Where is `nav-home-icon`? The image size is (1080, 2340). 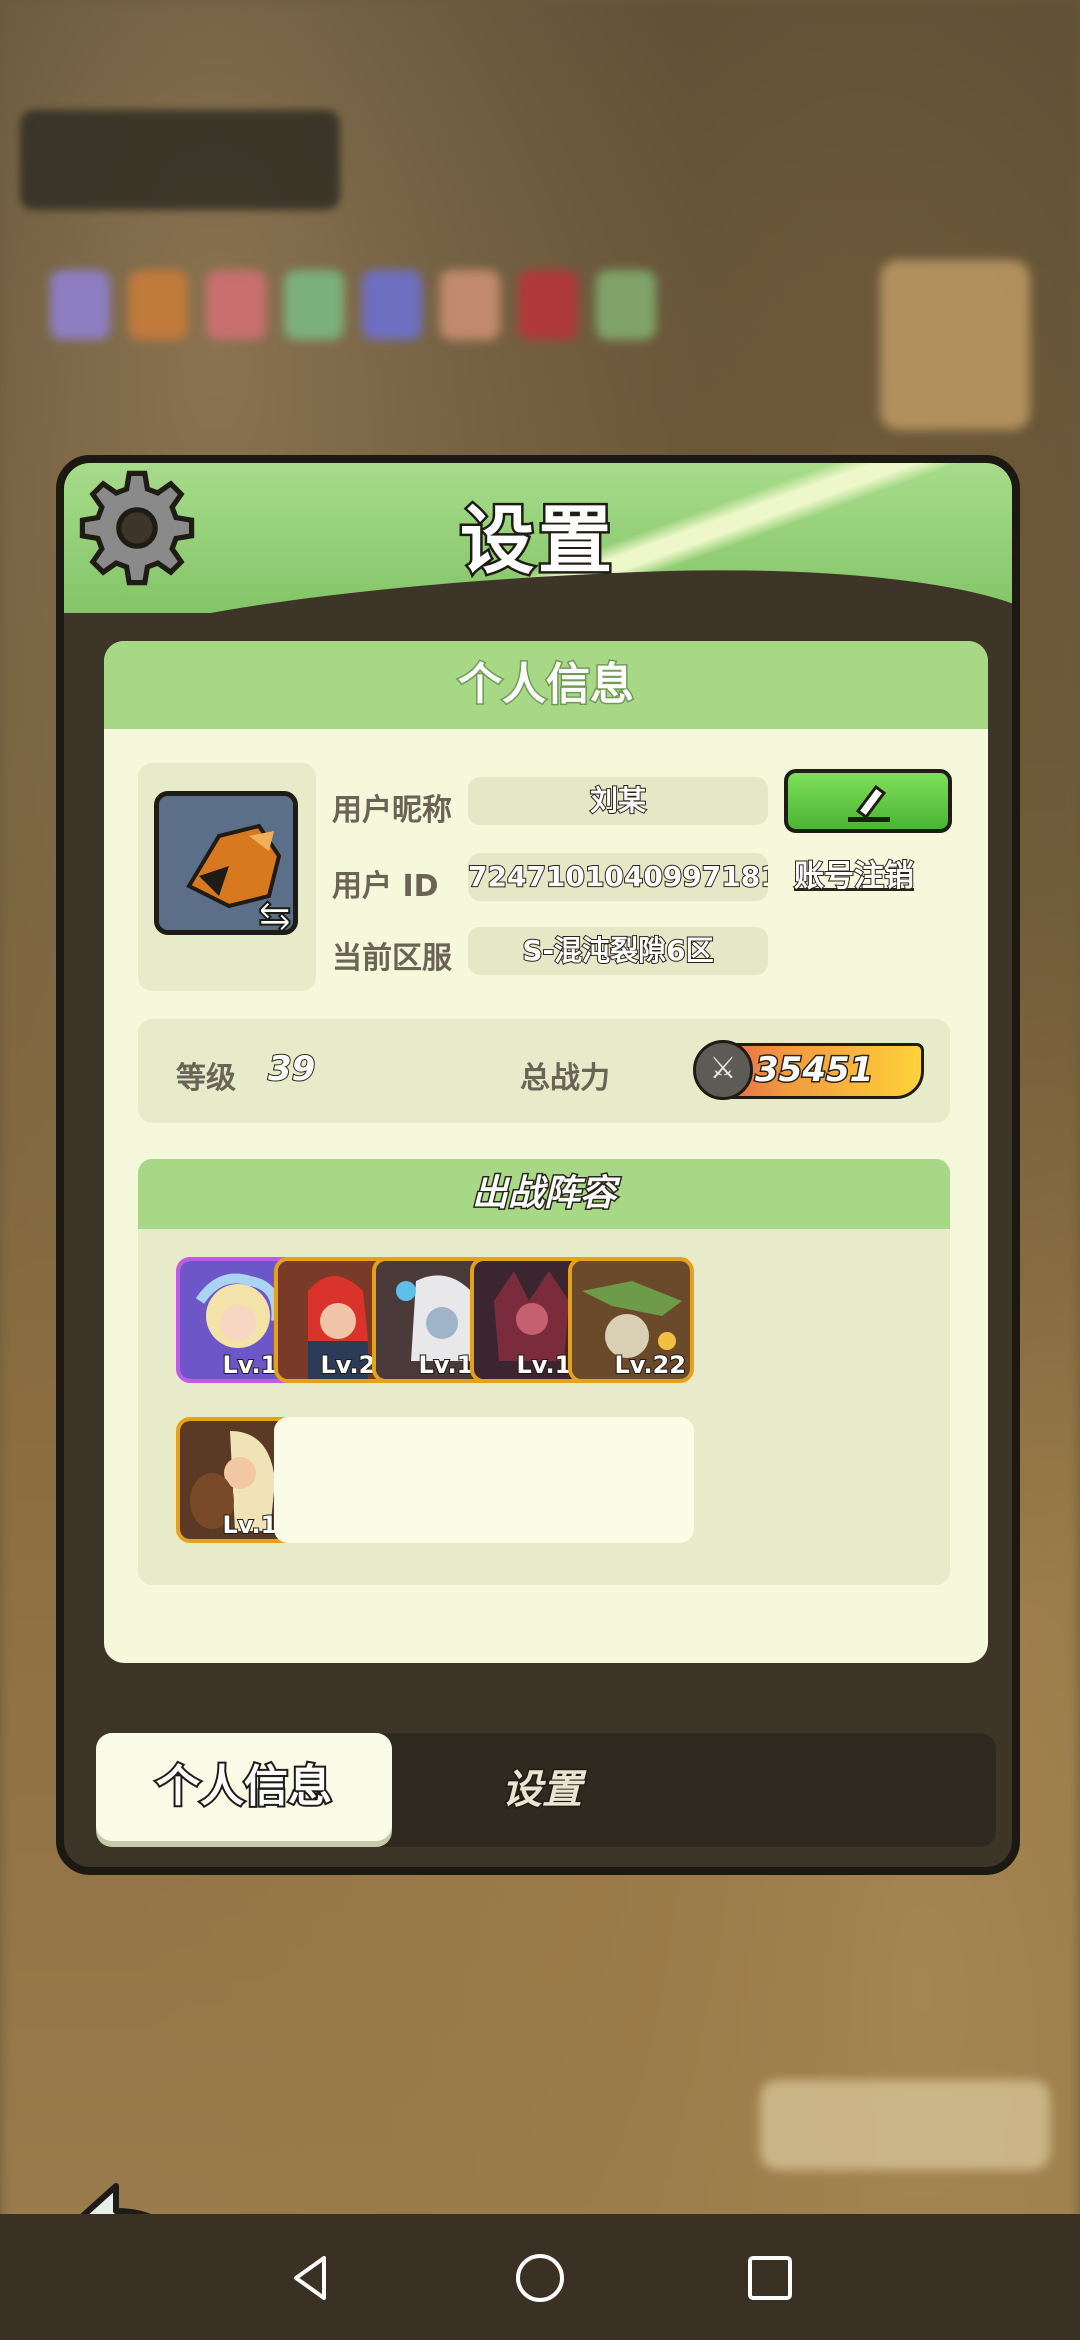 nav-home-icon is located at coordinates (540, 2278).